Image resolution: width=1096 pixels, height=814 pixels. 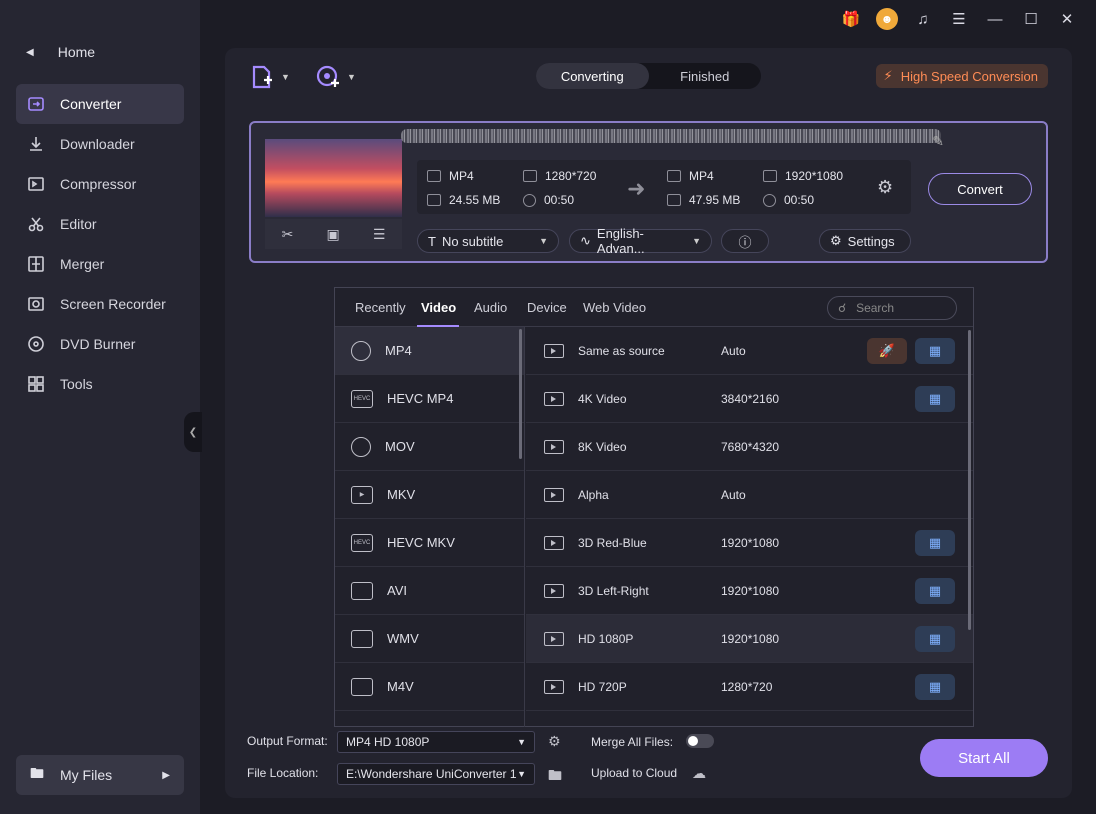 I want to click on preset-row: Alpha Auto, so click(x=749, y=495).